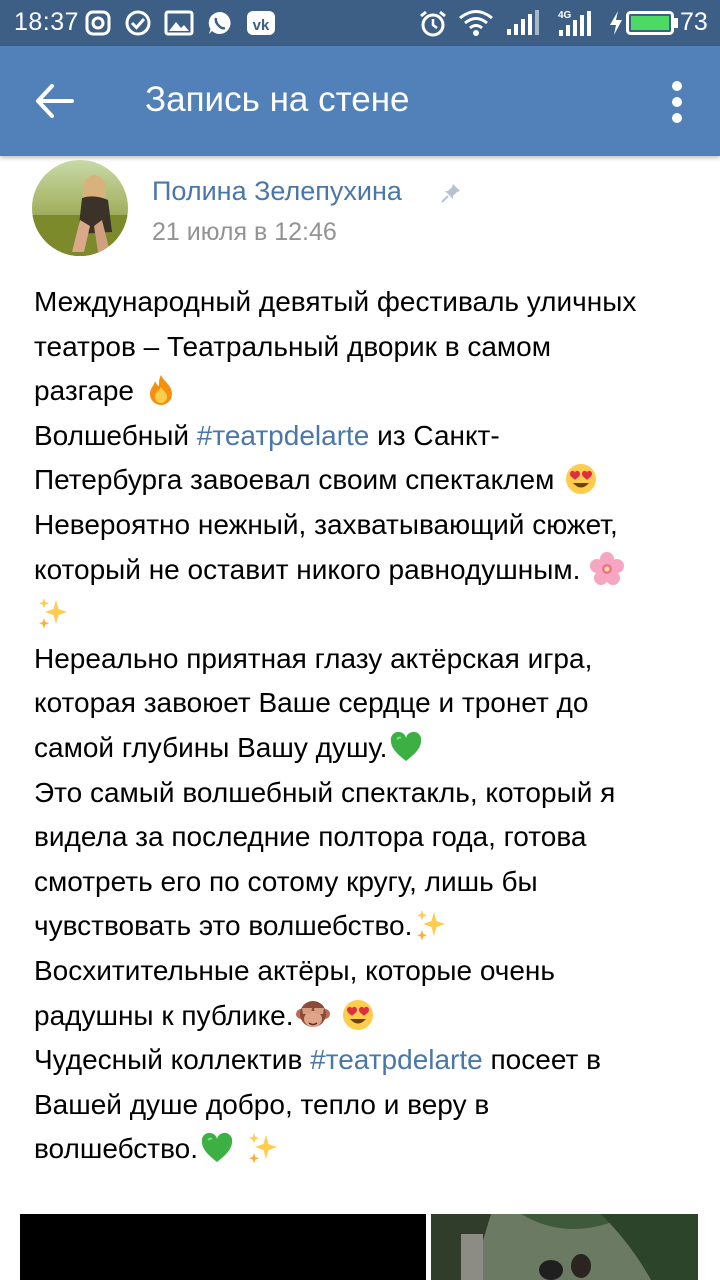 Image resolution: width=720 pixels, height=1280 pixels. What do you see at coordinates (360, 23) in the screenshot?
I see `status-bar: 18:37 vk 4G 73` at bounding box center [360, 23].